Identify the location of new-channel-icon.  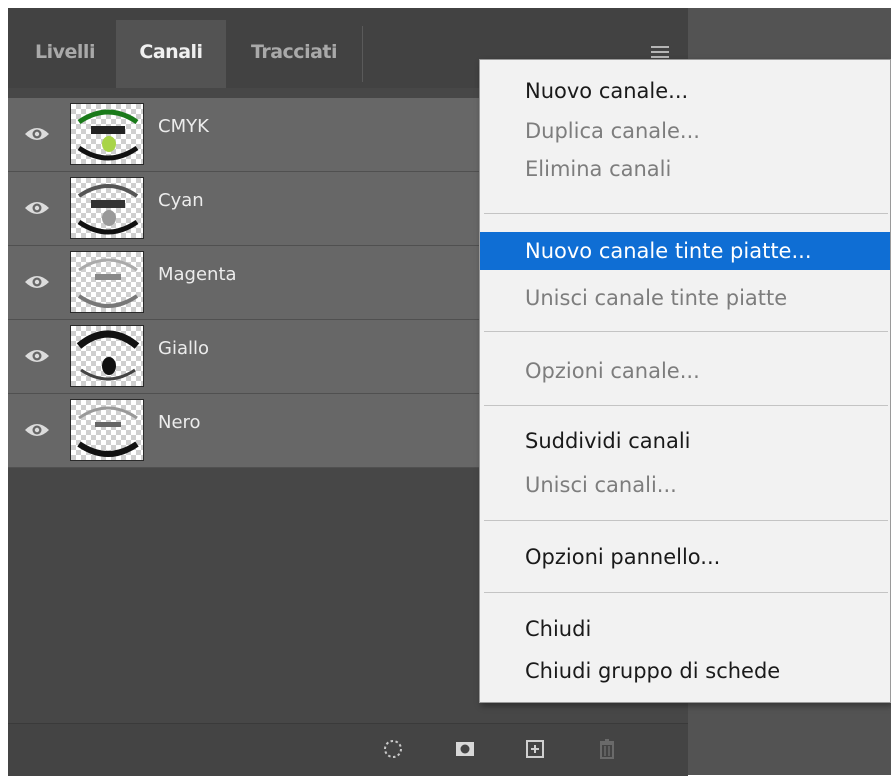
(535, 749).